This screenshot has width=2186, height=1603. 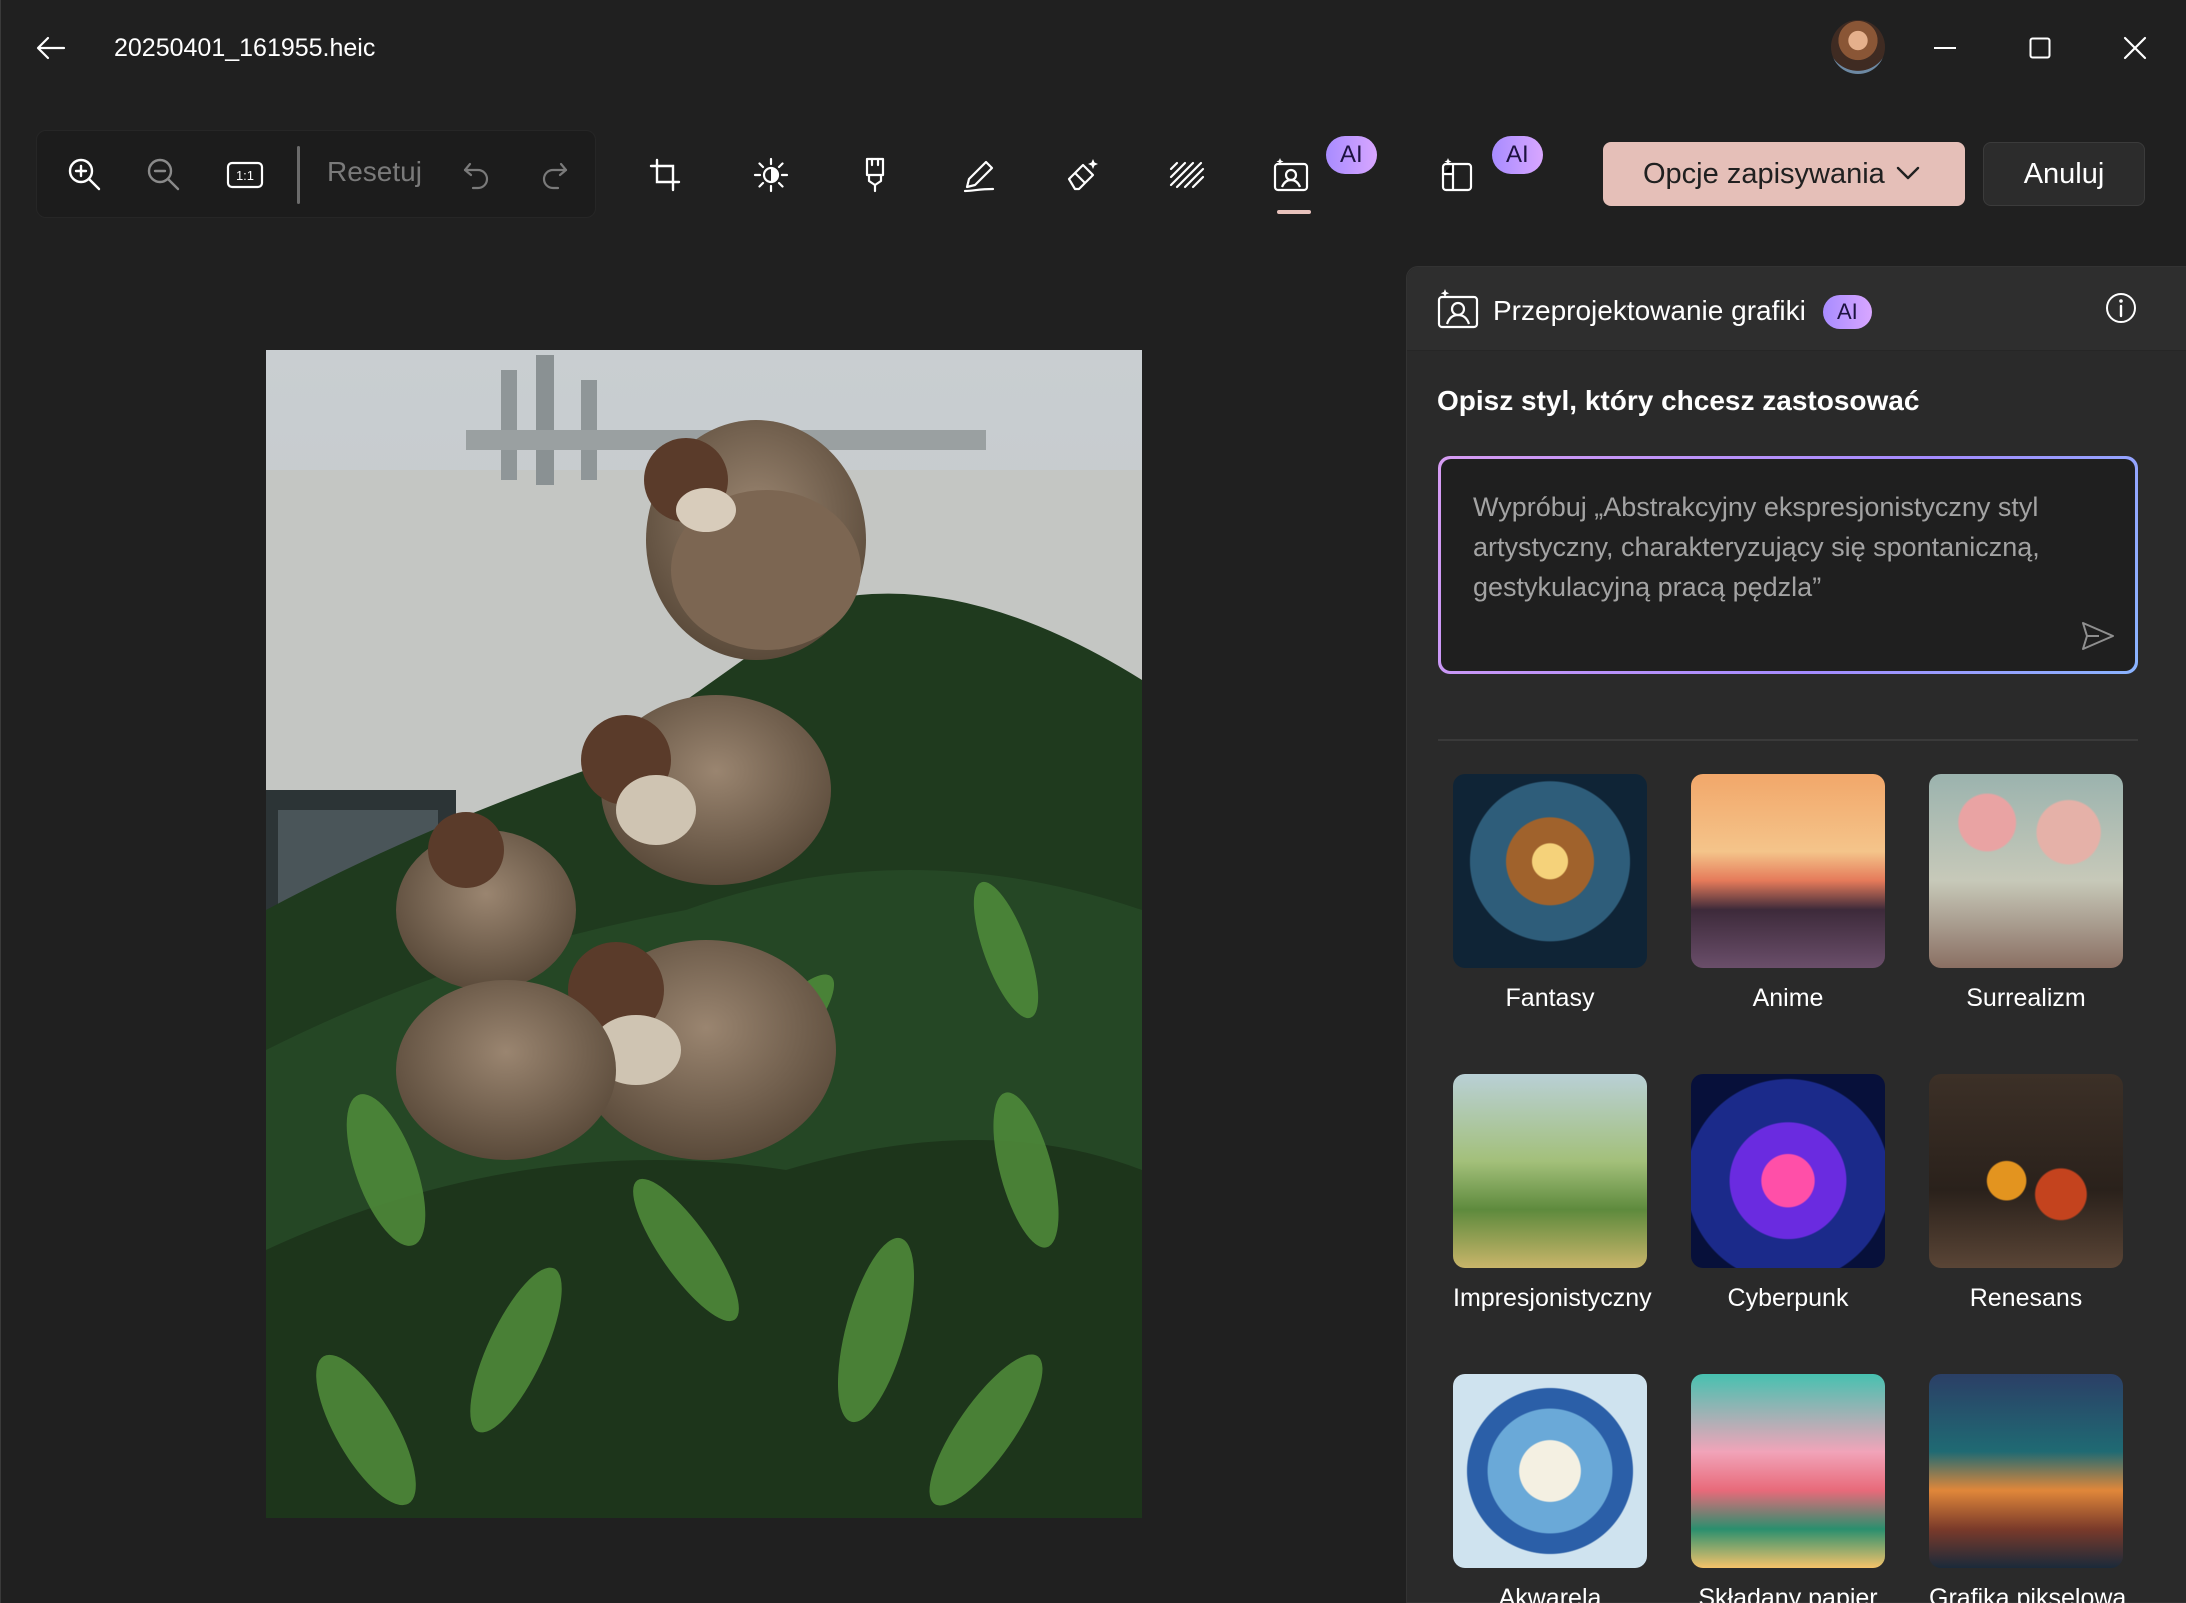 What do you see at coordinates (1552, 1298) in the screenshot?
I see `style-label: Impresjonistyczny` at bounding box center [1552, 1298].